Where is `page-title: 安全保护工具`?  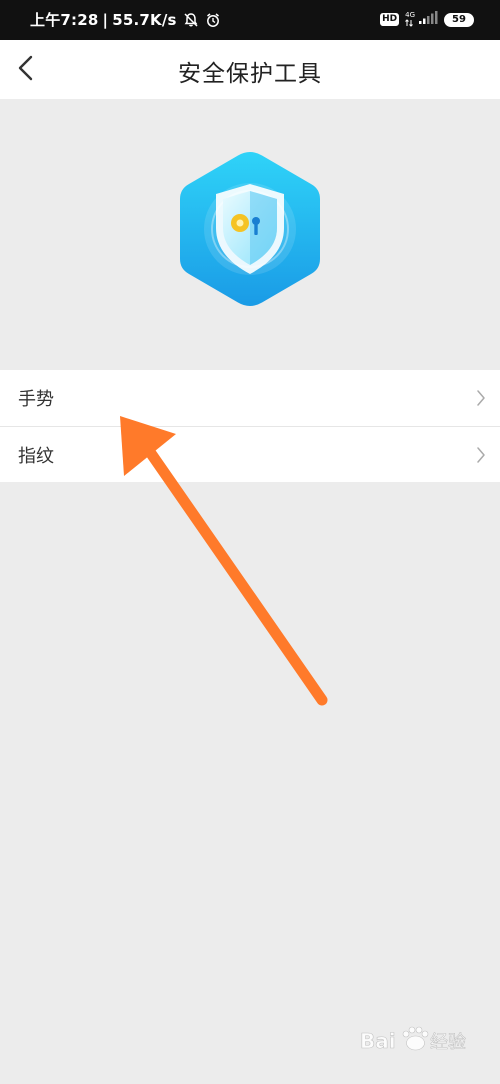 page-title: 安全保护工具 is located at coordinates (250, 74).